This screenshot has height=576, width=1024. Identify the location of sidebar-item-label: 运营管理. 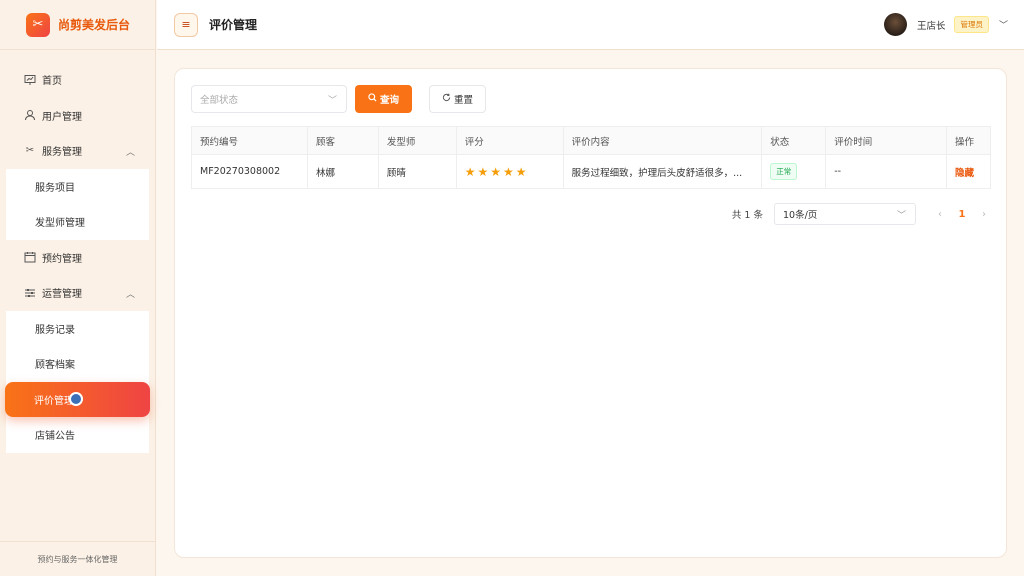
(62, 295).